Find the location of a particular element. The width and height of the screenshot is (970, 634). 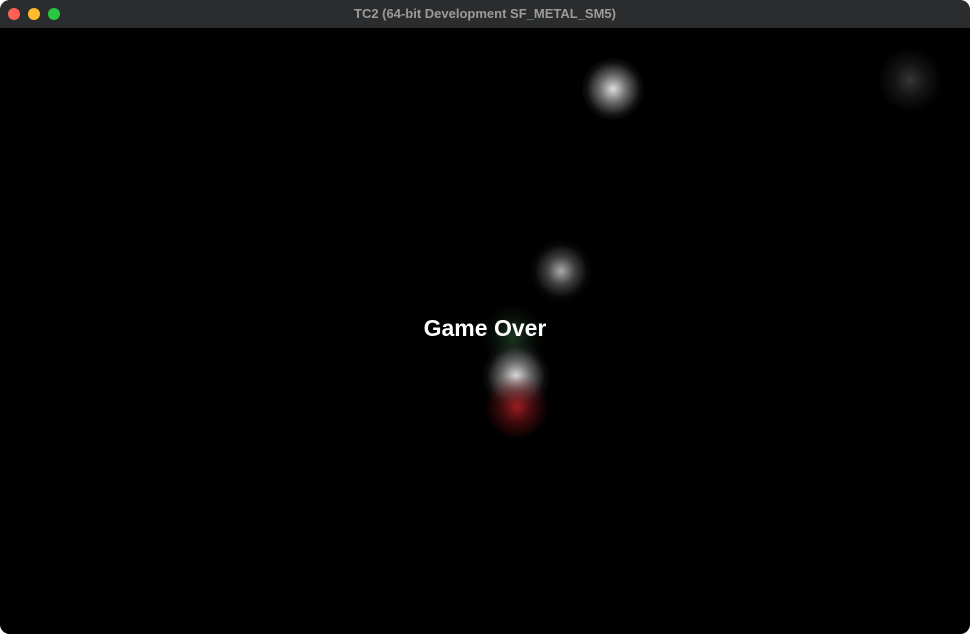

title-bar: TC2 (64-bit Development SF_METAL_SM5) is located at coordinates (485, 14).